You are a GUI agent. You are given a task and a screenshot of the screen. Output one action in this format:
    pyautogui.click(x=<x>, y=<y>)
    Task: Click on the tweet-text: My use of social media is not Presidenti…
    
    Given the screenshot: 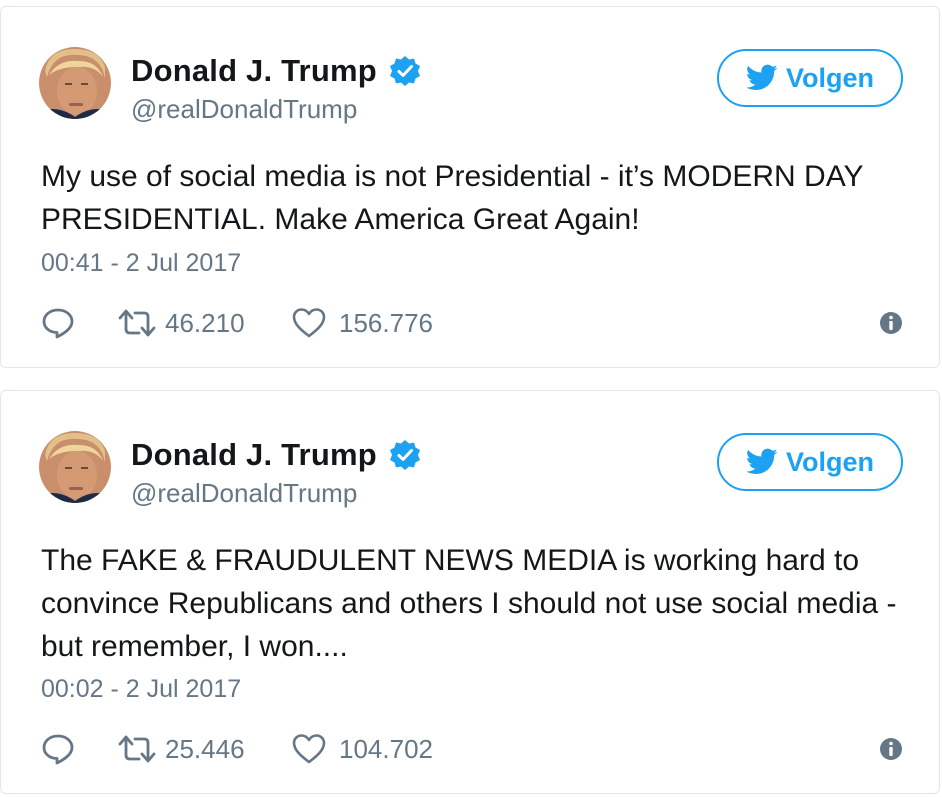 What is the action you would take?
    pyautogui.click(x=452, y=198)
    